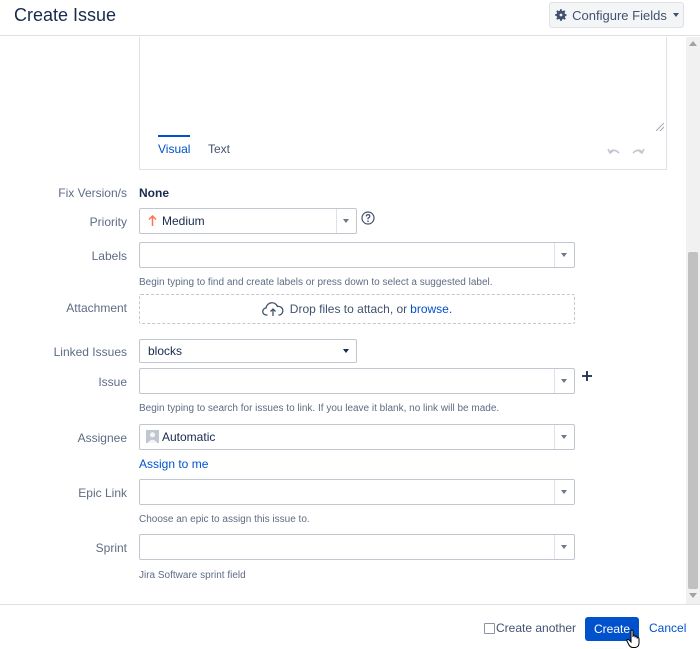 This screenshot has height=649, width=700. Describe the element at coordinates (92, 193) in the screenshot. I see `fix-version-label: Fix Version/s` at that location.